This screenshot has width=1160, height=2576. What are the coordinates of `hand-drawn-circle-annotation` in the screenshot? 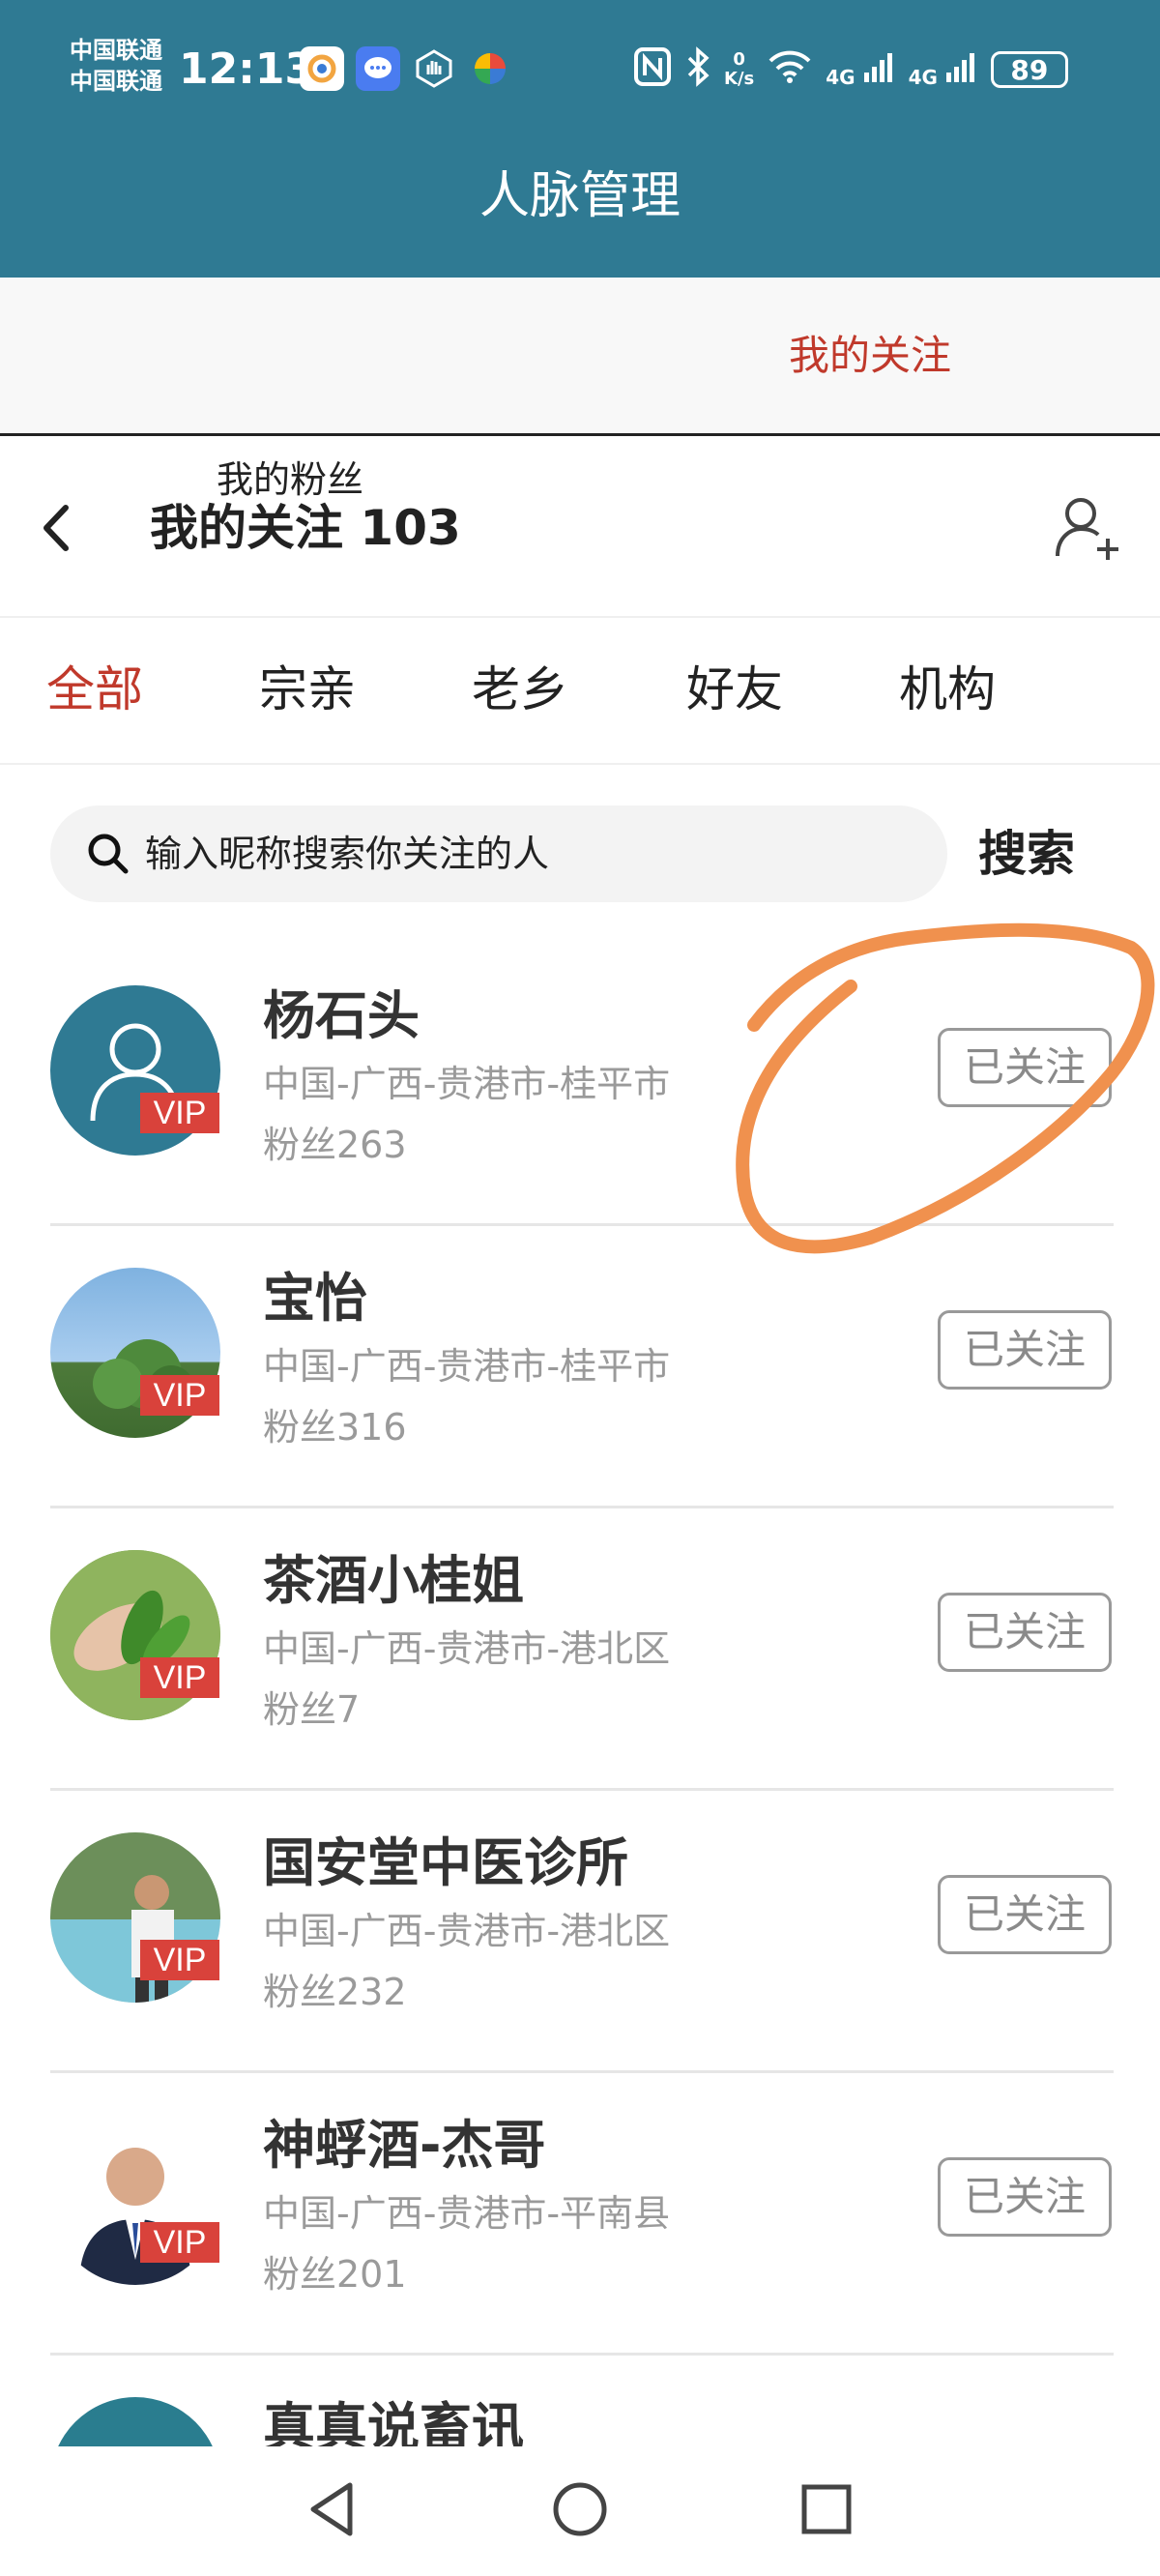 It's located at (945, 1088).